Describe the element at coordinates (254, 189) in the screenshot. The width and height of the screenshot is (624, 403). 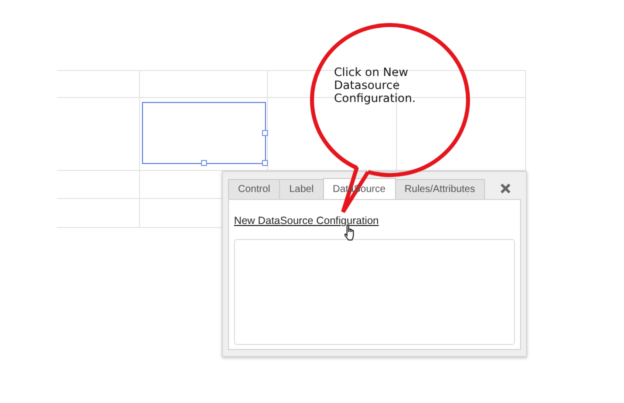
I see `tab: Control` at that location.